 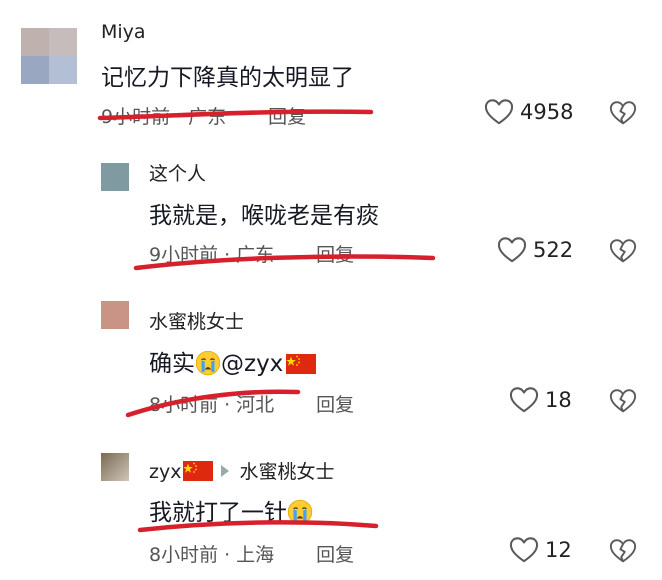 I want to click on comment-meta: 8小时前 · 上海 回复, so click(x=251, y=553).